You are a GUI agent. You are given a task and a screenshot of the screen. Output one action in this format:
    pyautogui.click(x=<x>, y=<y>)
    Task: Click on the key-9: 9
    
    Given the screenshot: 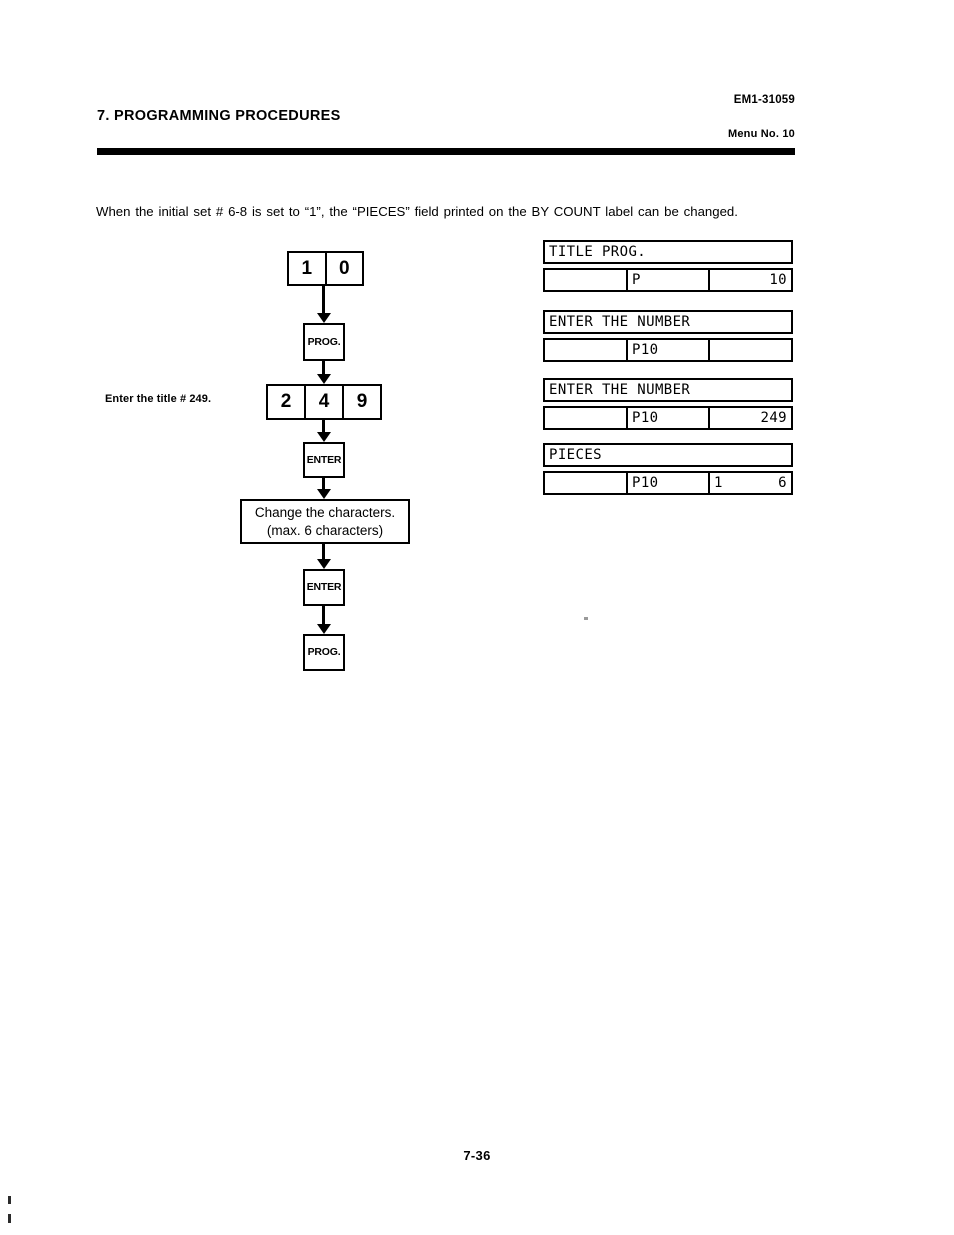 What is the action you would take?
    pyautogui.click(x=361, y=402)
    